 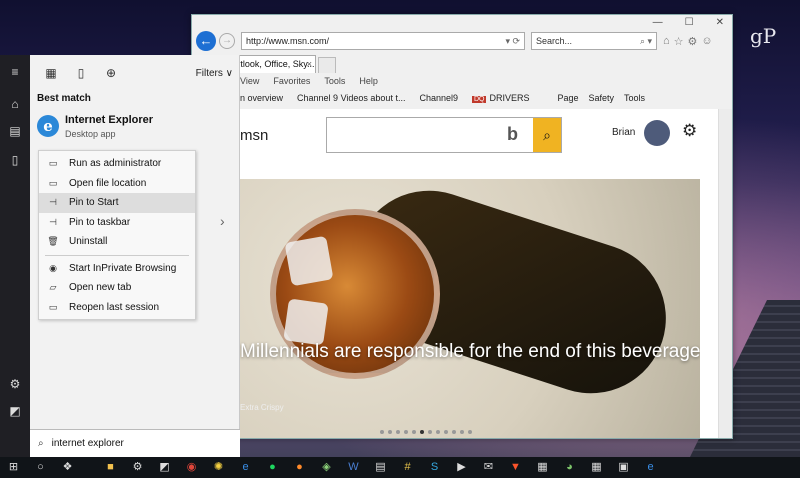 What do you see at coordinates (623, 132) in the screenshot?
I see `user-name: Brian` at bounding box center [623, 132].